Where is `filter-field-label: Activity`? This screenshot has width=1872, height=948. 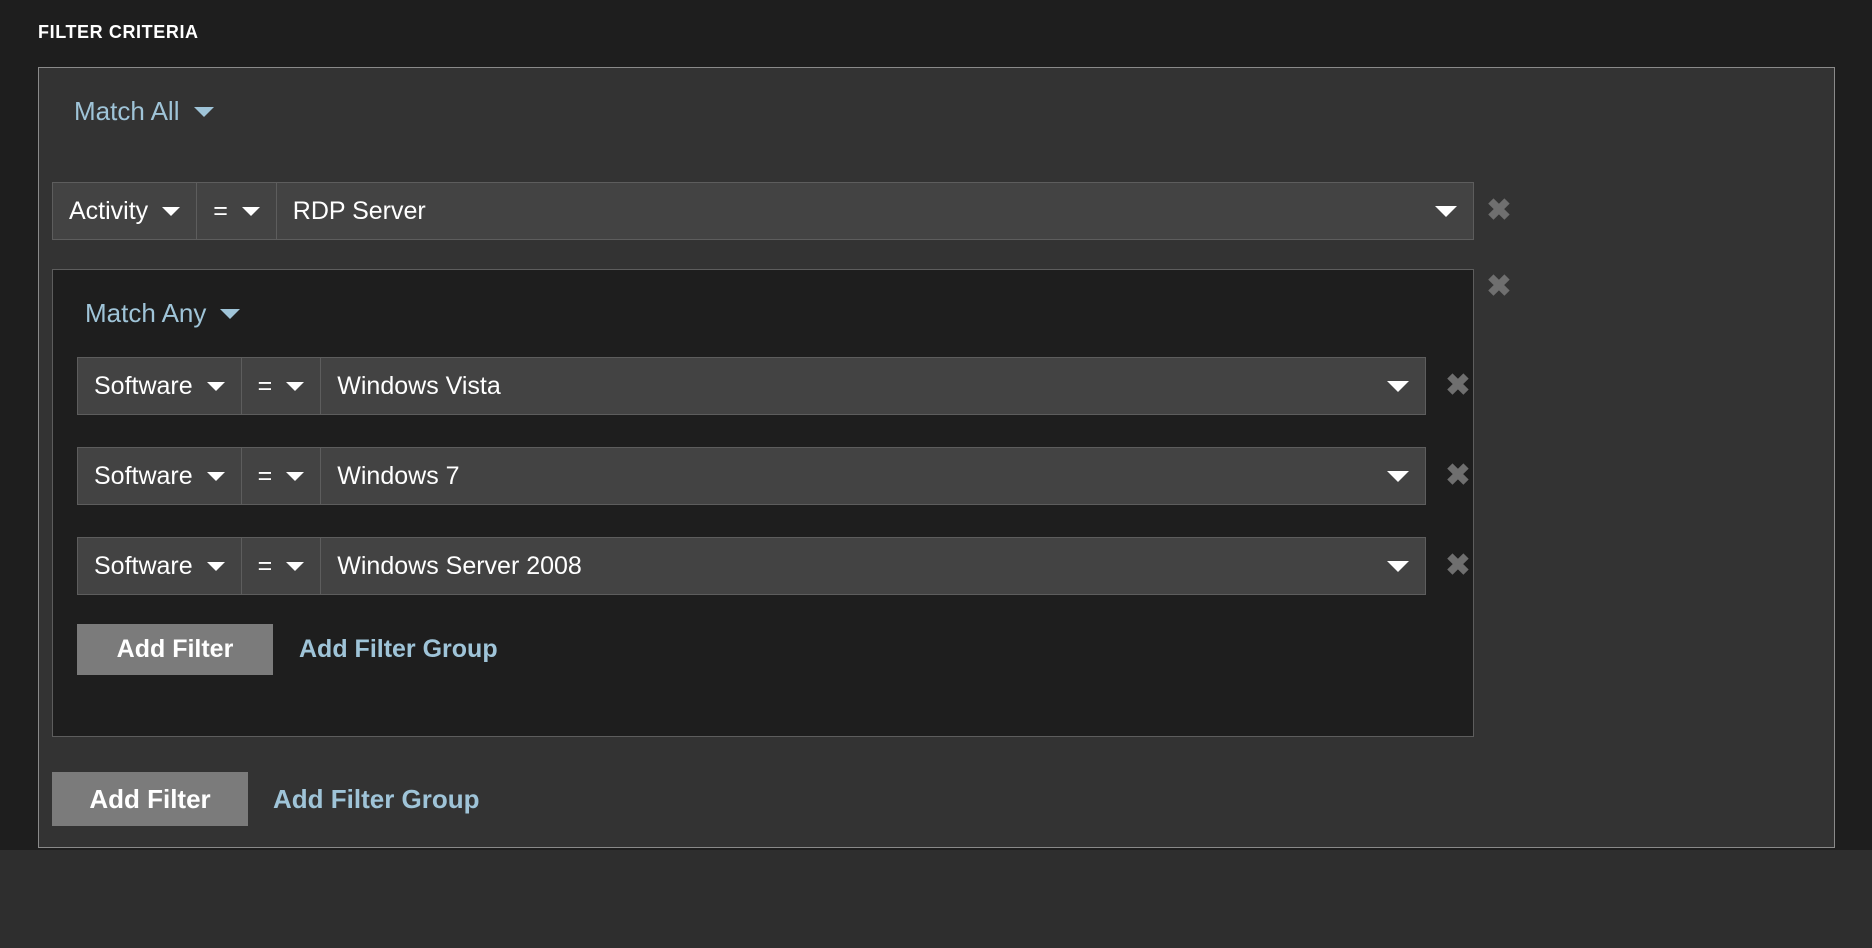 filter-field-label: Activity is located at coordinates (109, 210).